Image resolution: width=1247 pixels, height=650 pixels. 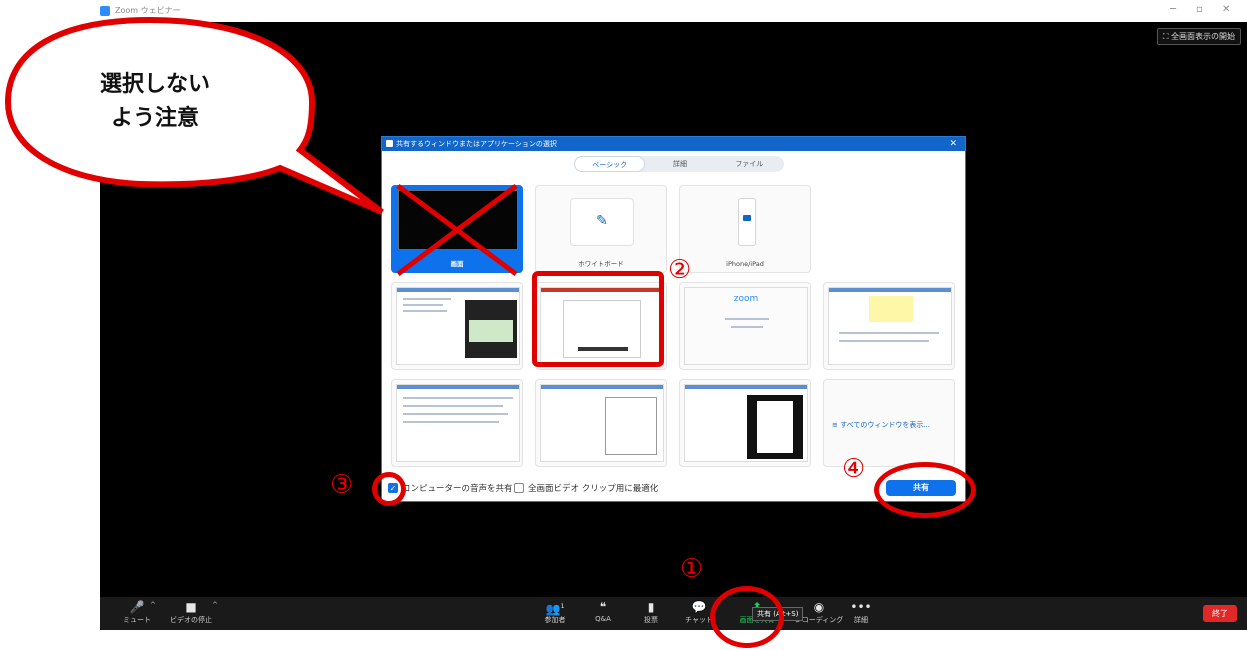 What do you see at coordinates (519, 488) in the screenshot?
I see `optimize-video-checkbox` at bounding box center [519, 488].